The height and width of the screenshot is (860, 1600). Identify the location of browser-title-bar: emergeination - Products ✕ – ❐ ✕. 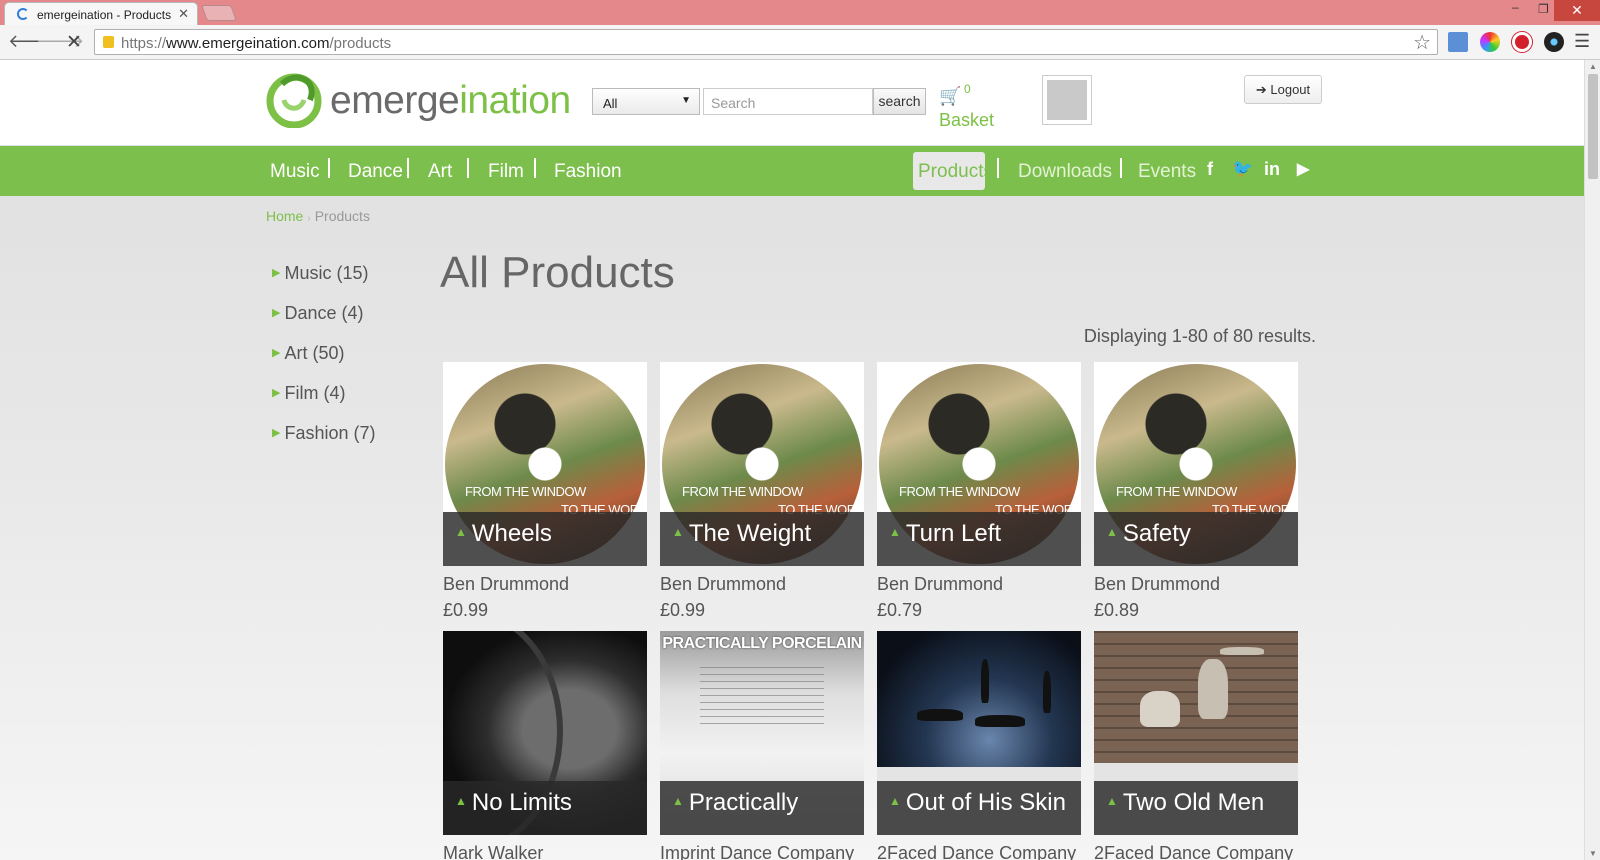
(800, 12).